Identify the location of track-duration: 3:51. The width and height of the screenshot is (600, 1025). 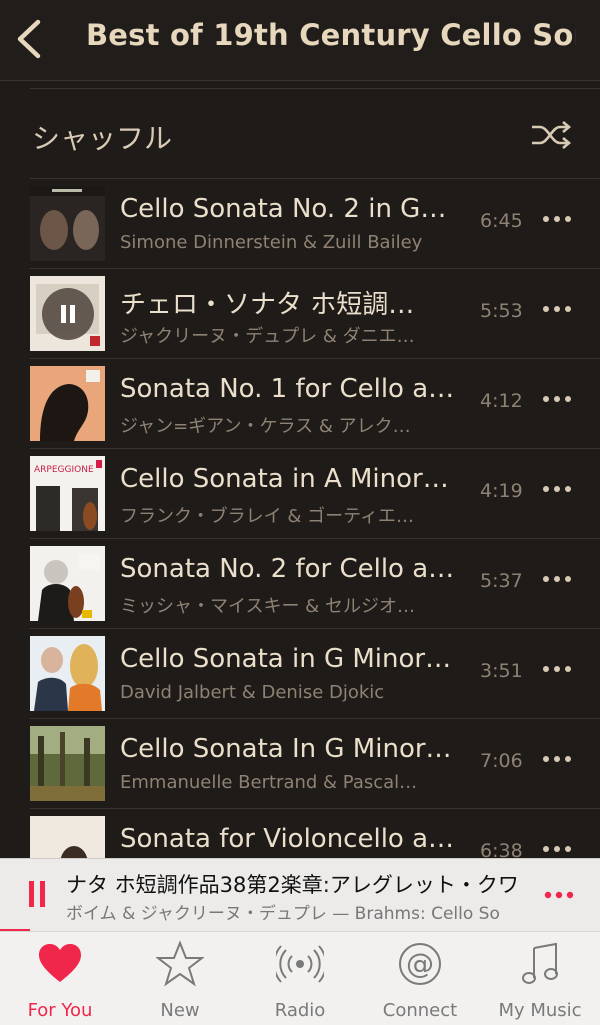
(501, 671).